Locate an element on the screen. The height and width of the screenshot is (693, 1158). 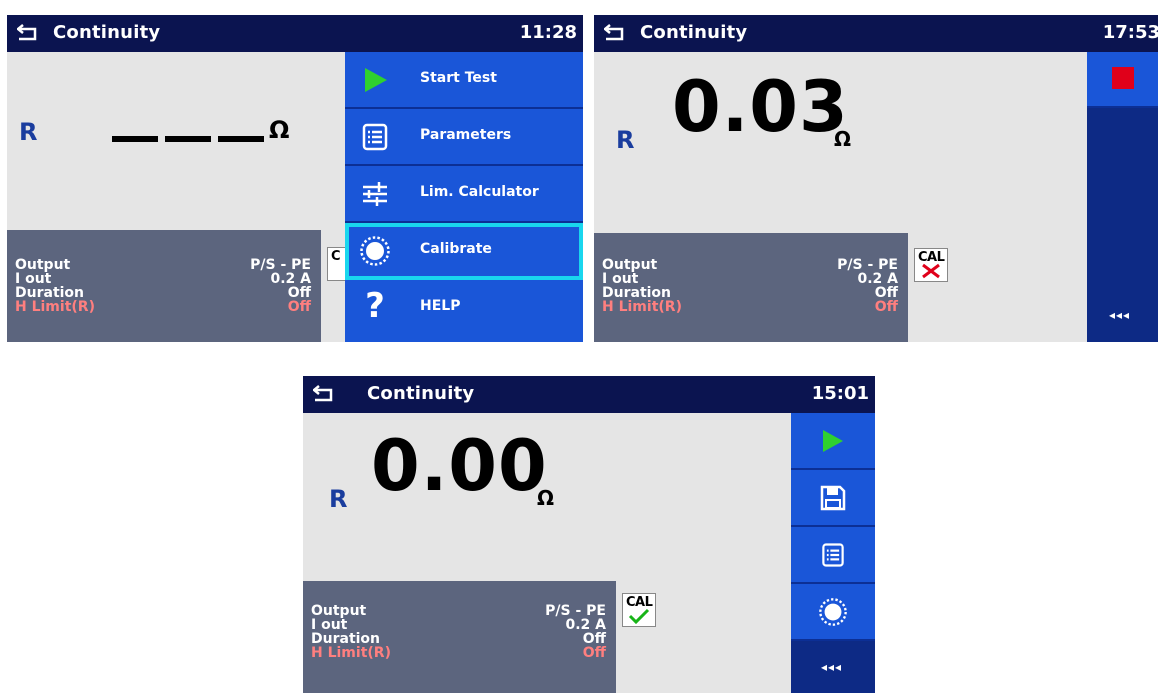
save-button is located at coordinates (833, 498).